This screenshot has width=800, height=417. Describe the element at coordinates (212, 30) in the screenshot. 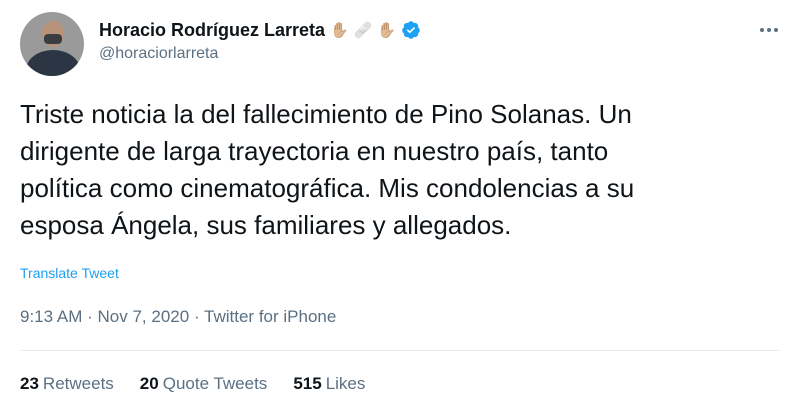

I see `author-display-name: Horacio Rodríguez Larreta` at that location.